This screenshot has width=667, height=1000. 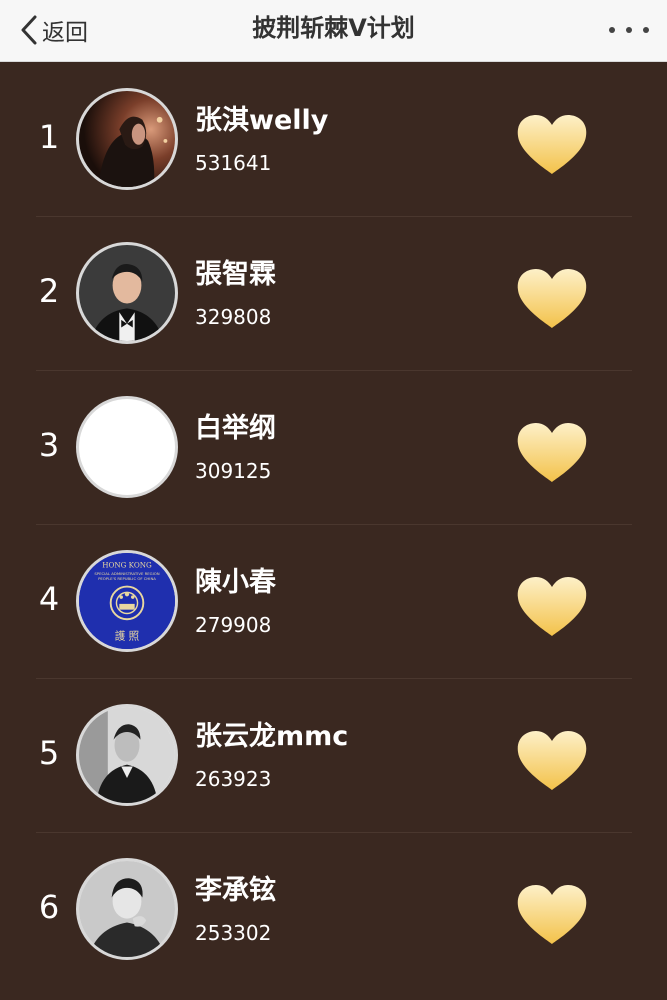 I want to click on rank-number: 3, so click(x=49, y=445).